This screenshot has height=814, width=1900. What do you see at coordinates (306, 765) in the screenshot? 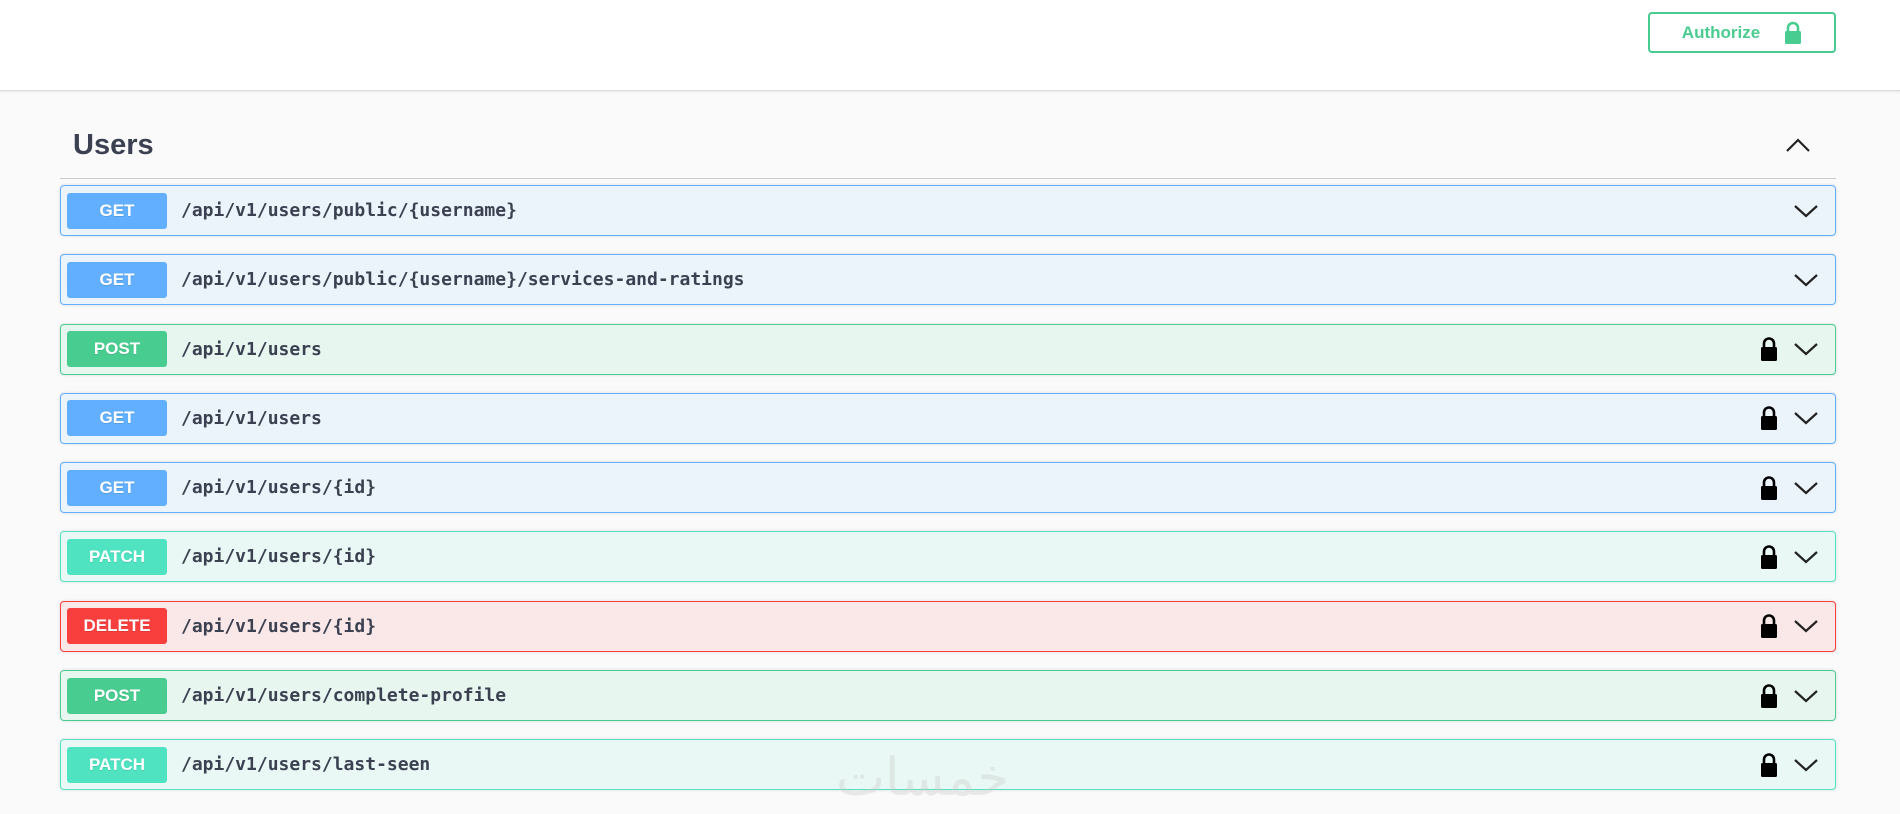
I see `endpoint-path: /api/v1/users/last-seen` at bounding box center [306, 765].